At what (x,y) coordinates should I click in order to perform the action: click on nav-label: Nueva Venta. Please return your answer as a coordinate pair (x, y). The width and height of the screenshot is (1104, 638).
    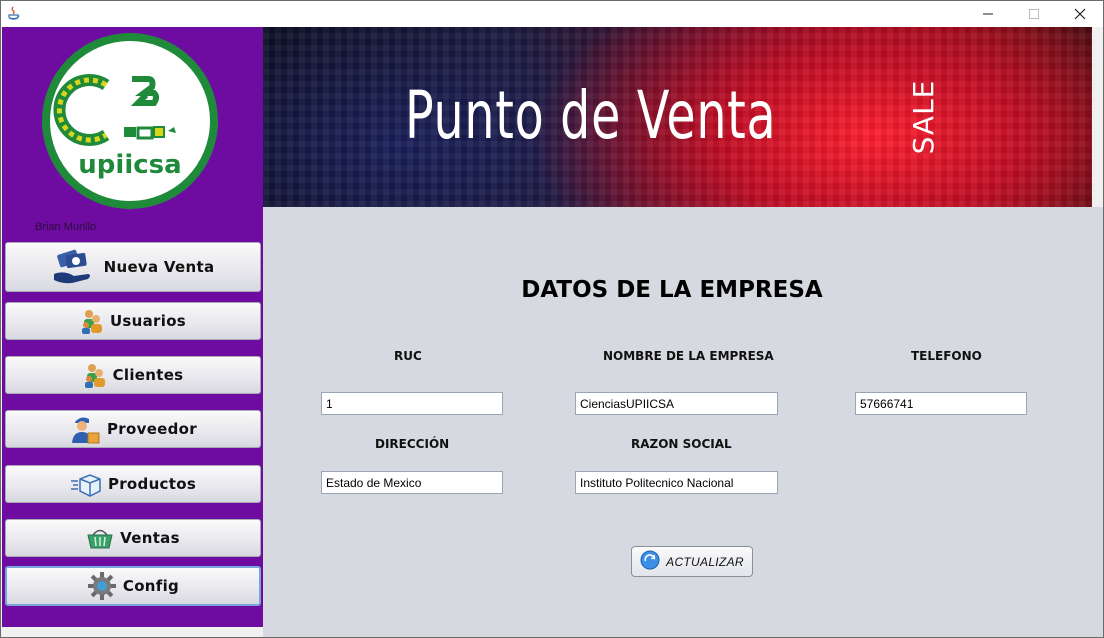
    Looking at the image, I should click on (159, 267).